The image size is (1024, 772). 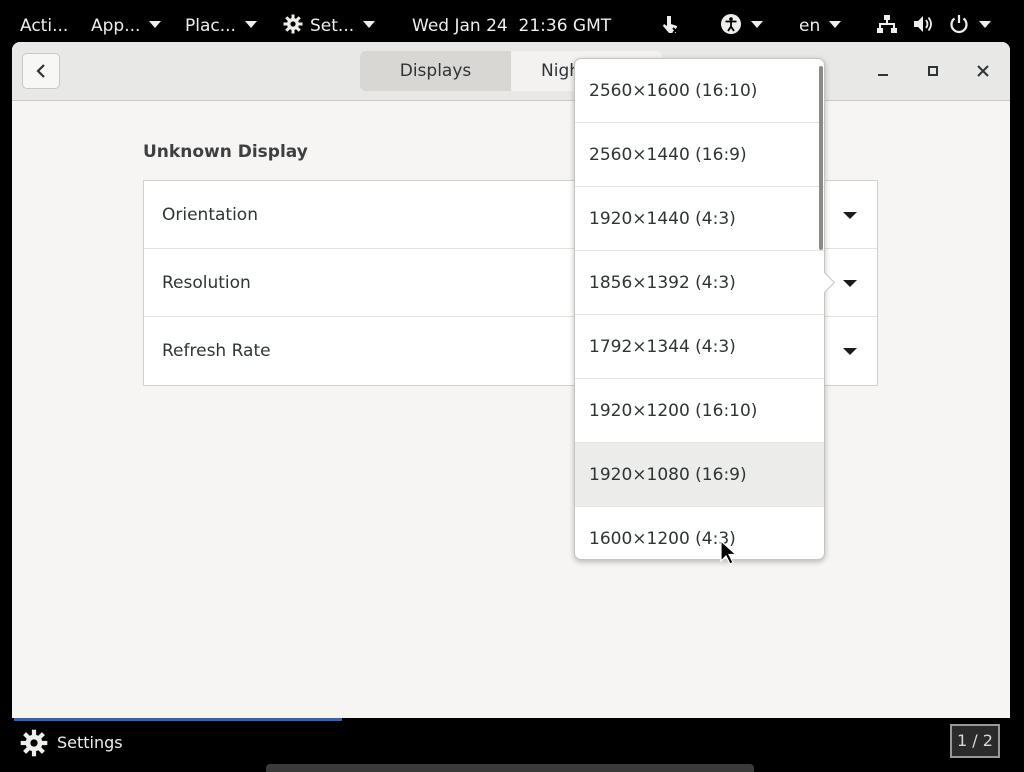 What do you see at coordinates (216, 351) in the screenshot?
I see `refresh-rate-label: Refresh Rate` at bounding box center [216, 351].